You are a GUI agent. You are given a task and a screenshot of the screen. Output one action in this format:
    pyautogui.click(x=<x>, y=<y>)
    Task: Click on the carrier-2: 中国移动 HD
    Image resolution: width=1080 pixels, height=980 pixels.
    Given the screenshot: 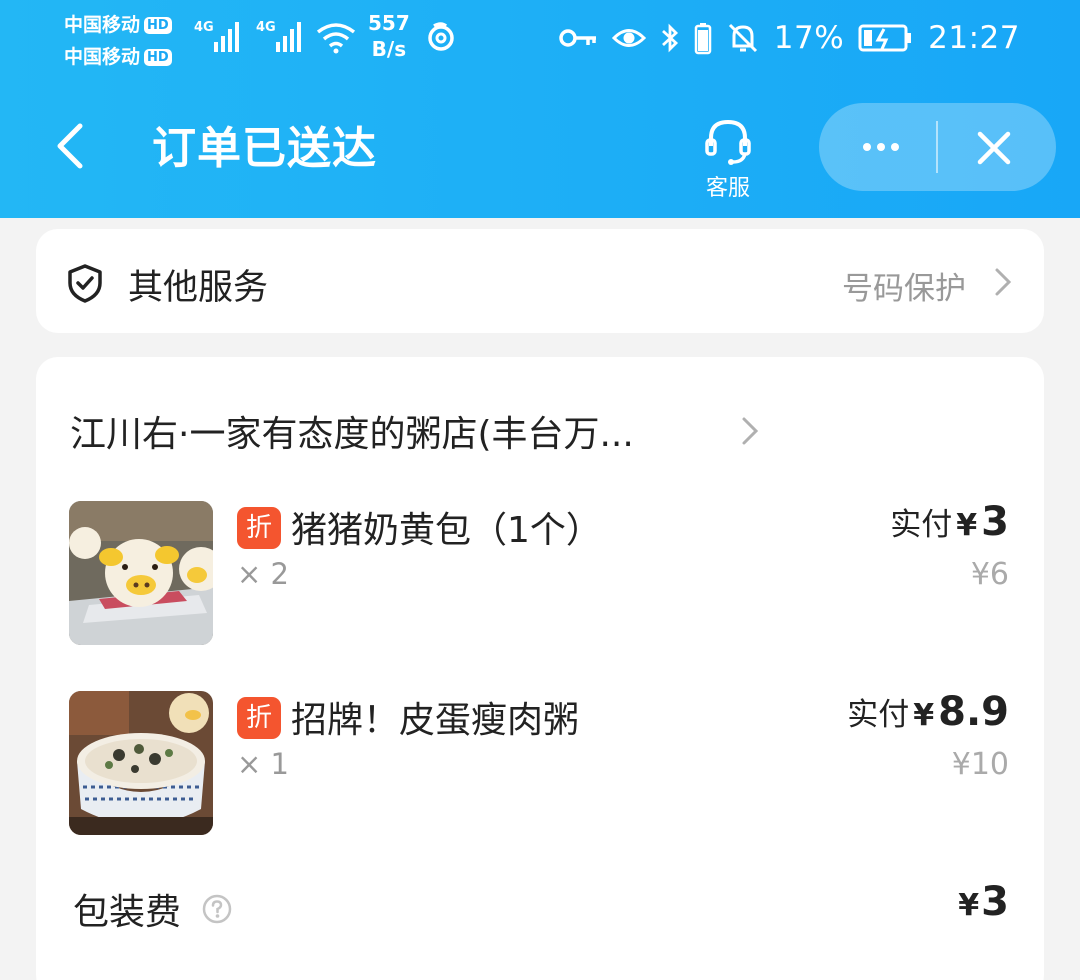 What is the action you would take?
    pyautogui.click(x=118, y=55)
    